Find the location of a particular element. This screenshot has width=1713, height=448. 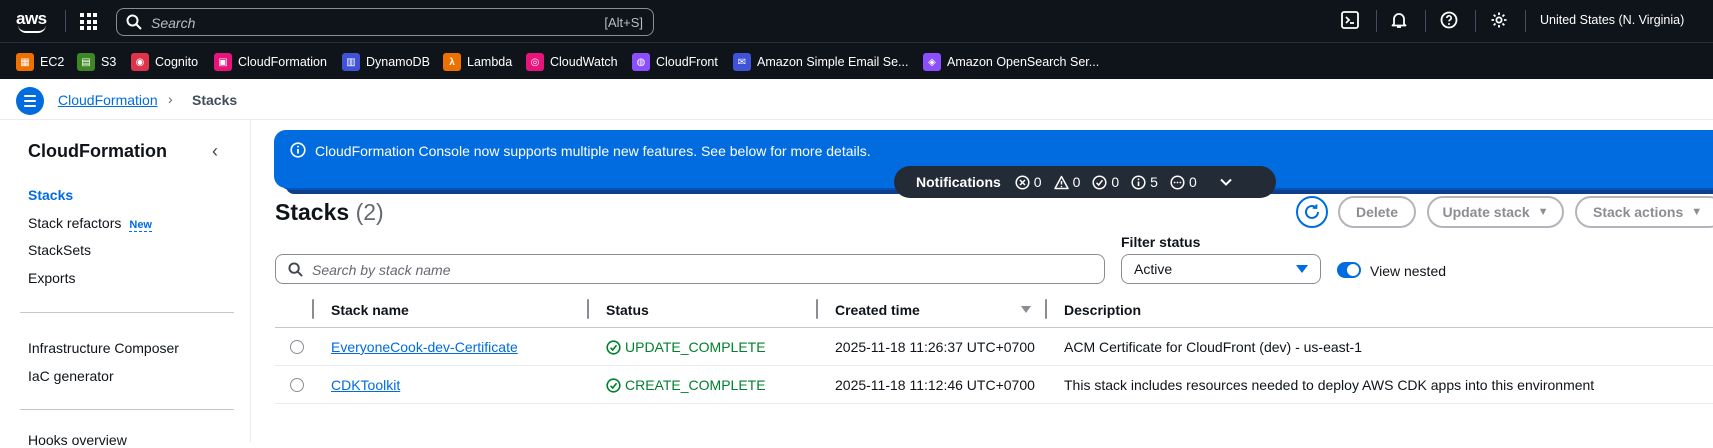

stack-actions-label: Stack actions is located at coordinates (1638, 212).